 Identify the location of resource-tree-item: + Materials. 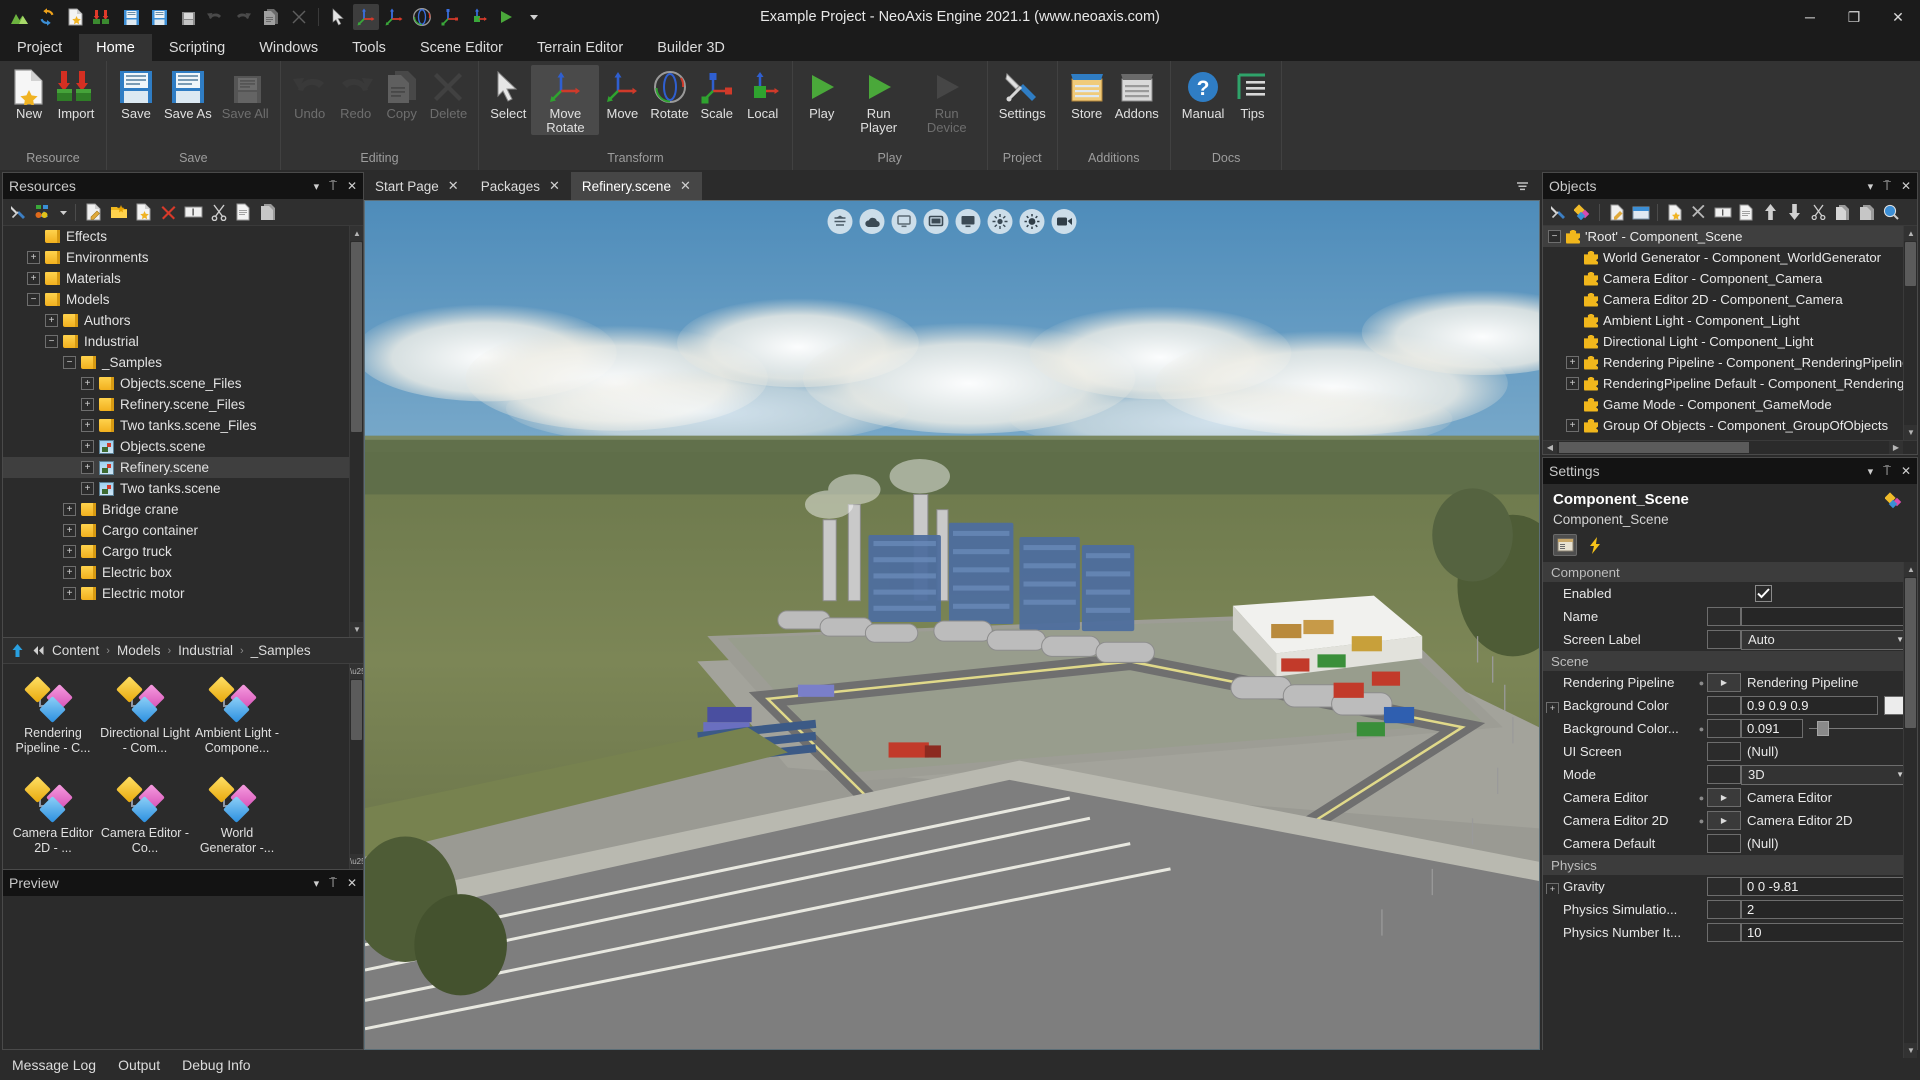
(183, 278).